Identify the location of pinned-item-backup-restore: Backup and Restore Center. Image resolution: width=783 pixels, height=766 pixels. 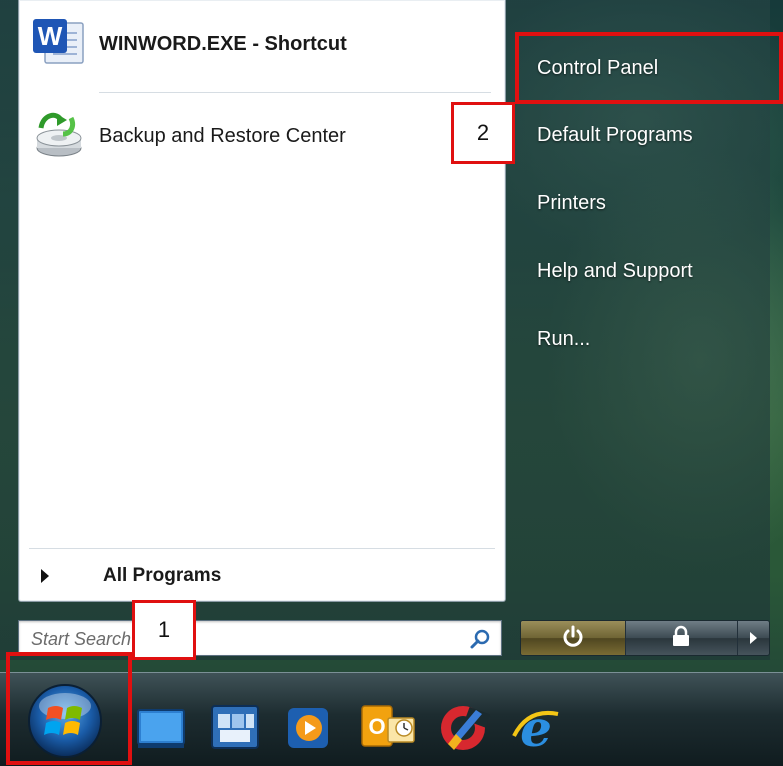
(261, 136).